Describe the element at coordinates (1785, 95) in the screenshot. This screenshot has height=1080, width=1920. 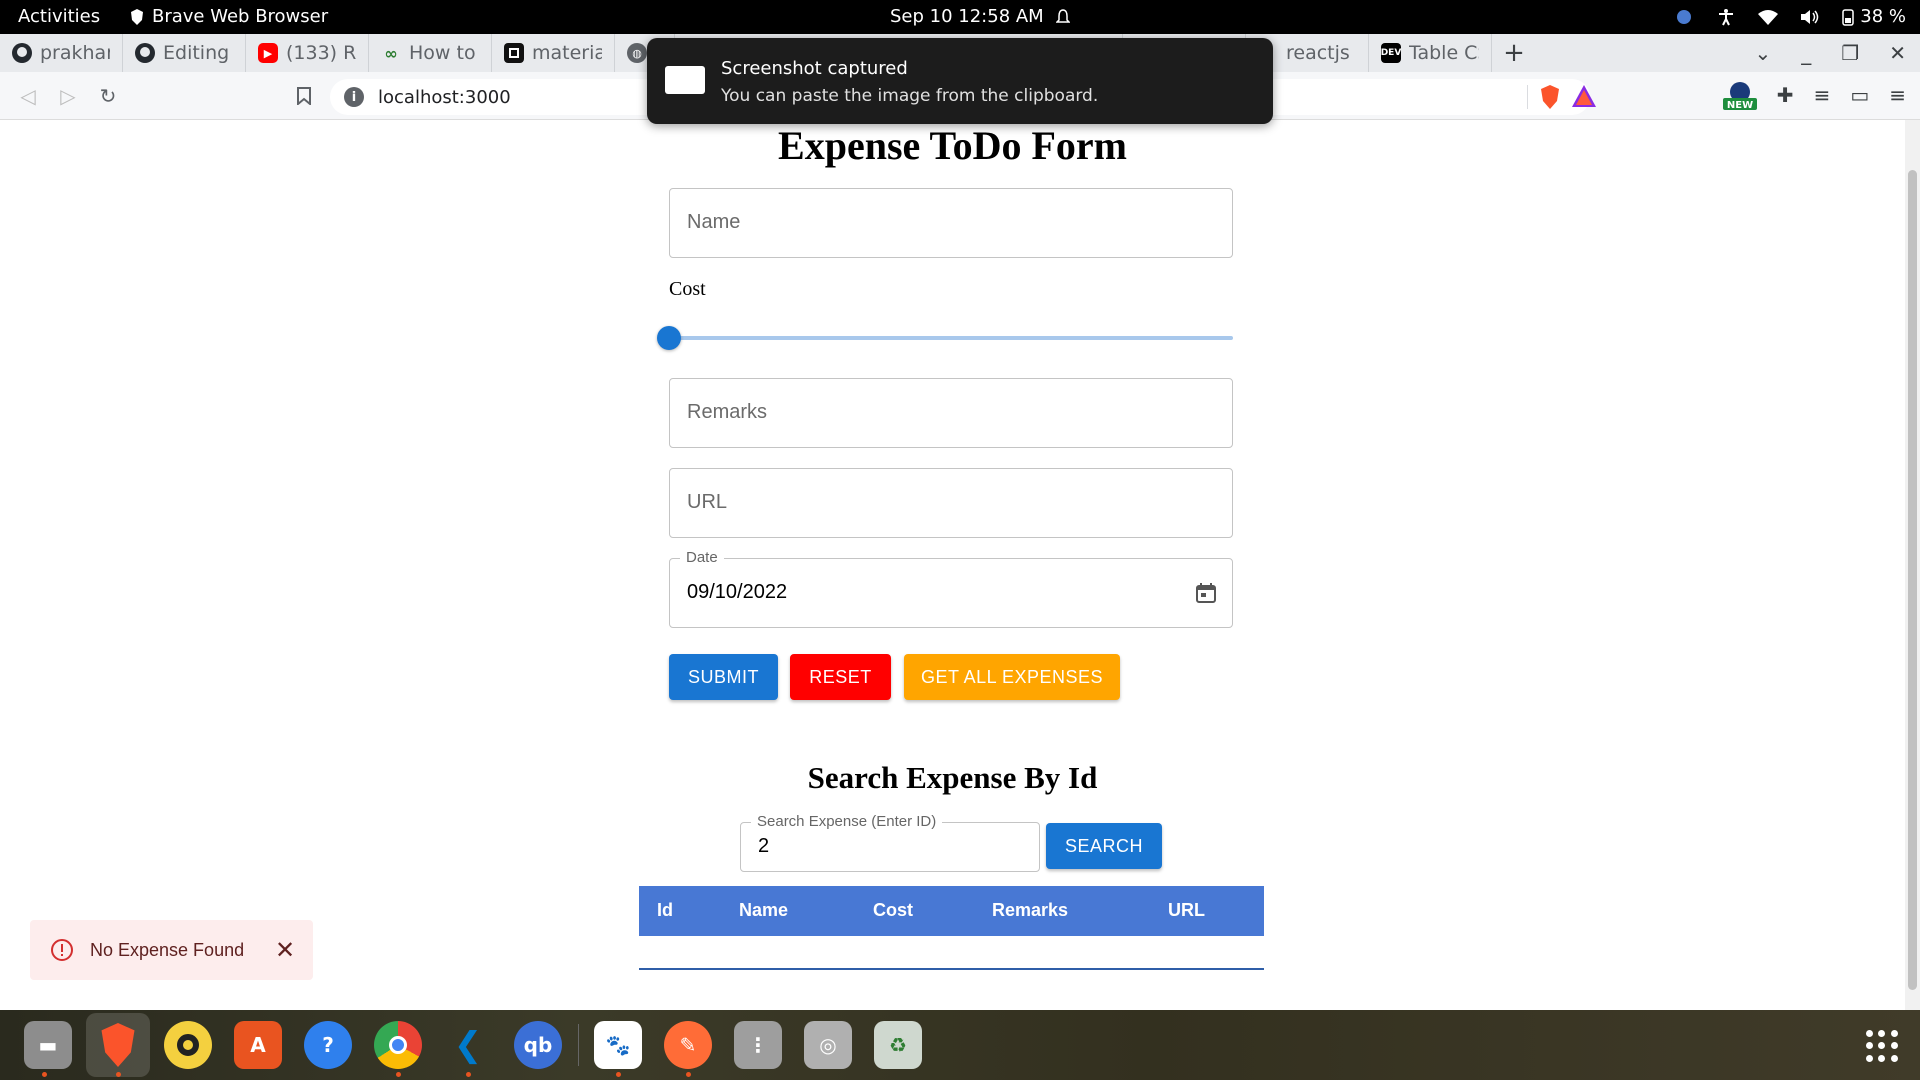
I see `extensions-icon: ✚` at that location.